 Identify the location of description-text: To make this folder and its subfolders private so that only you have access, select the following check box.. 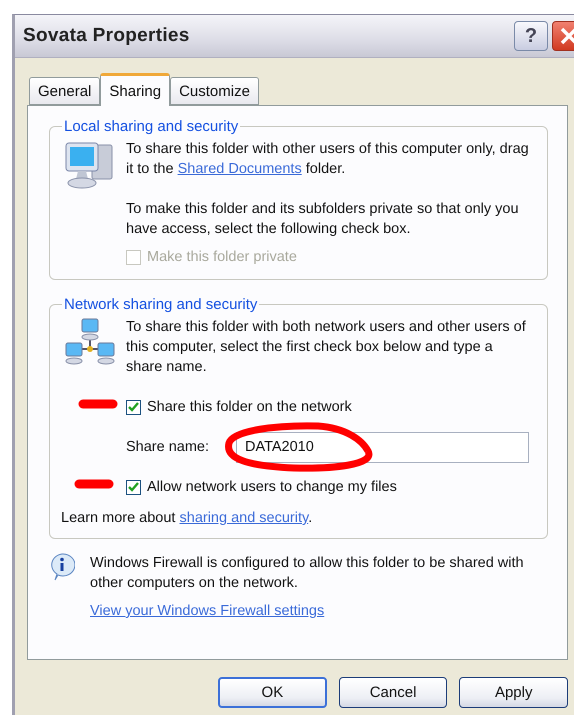
(323, 219).